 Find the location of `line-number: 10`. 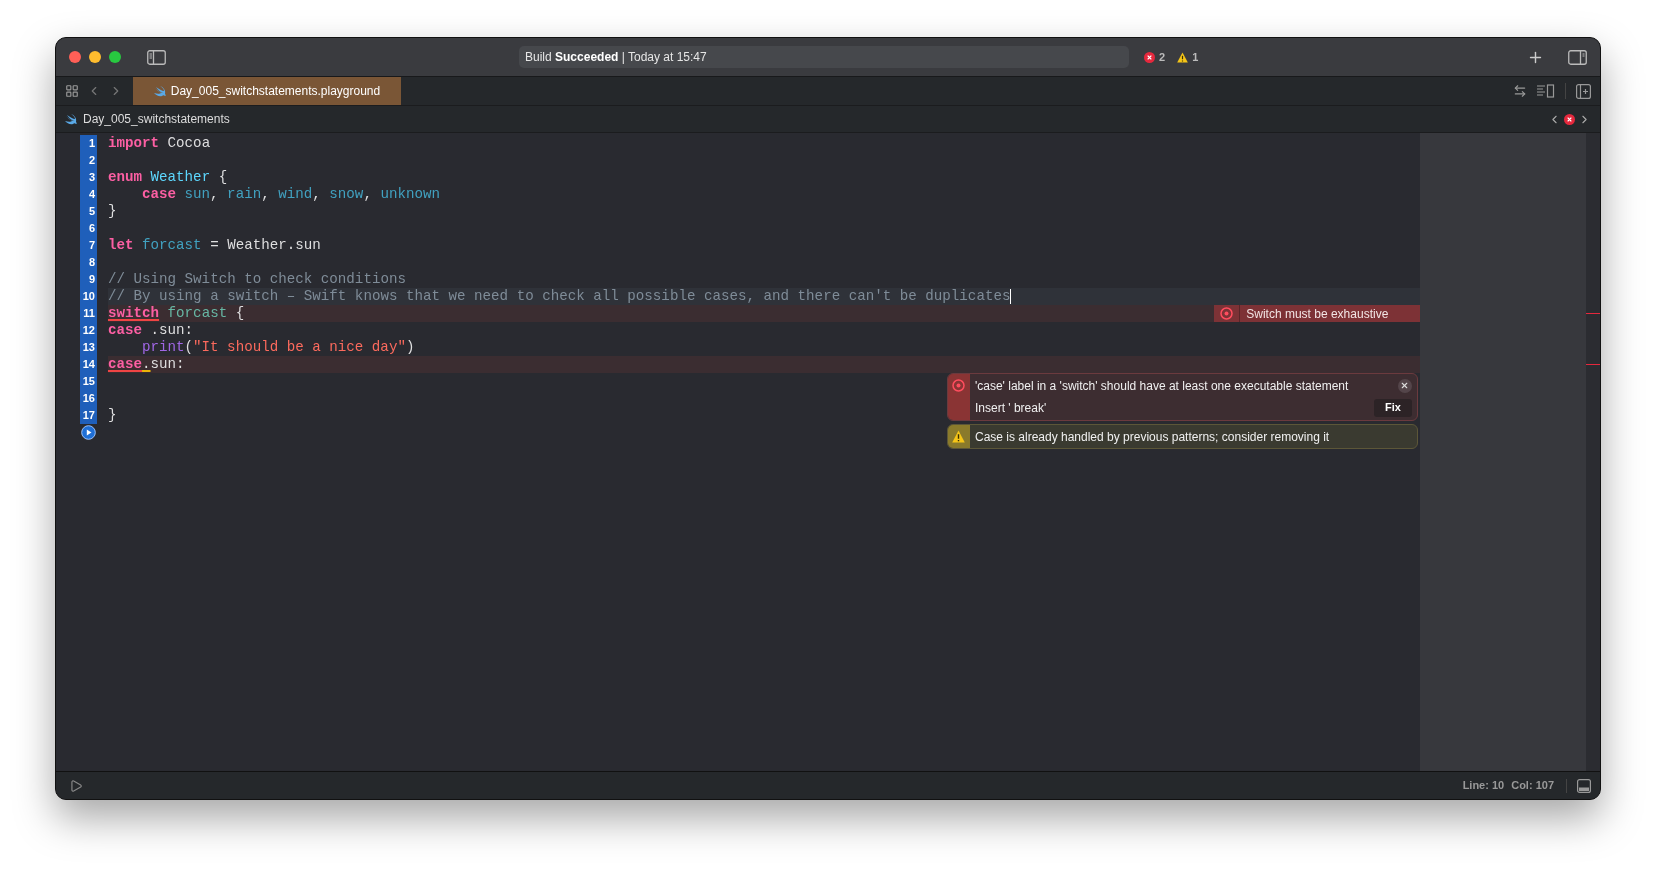

line-number: 10 is located at coordinates (88, 296).